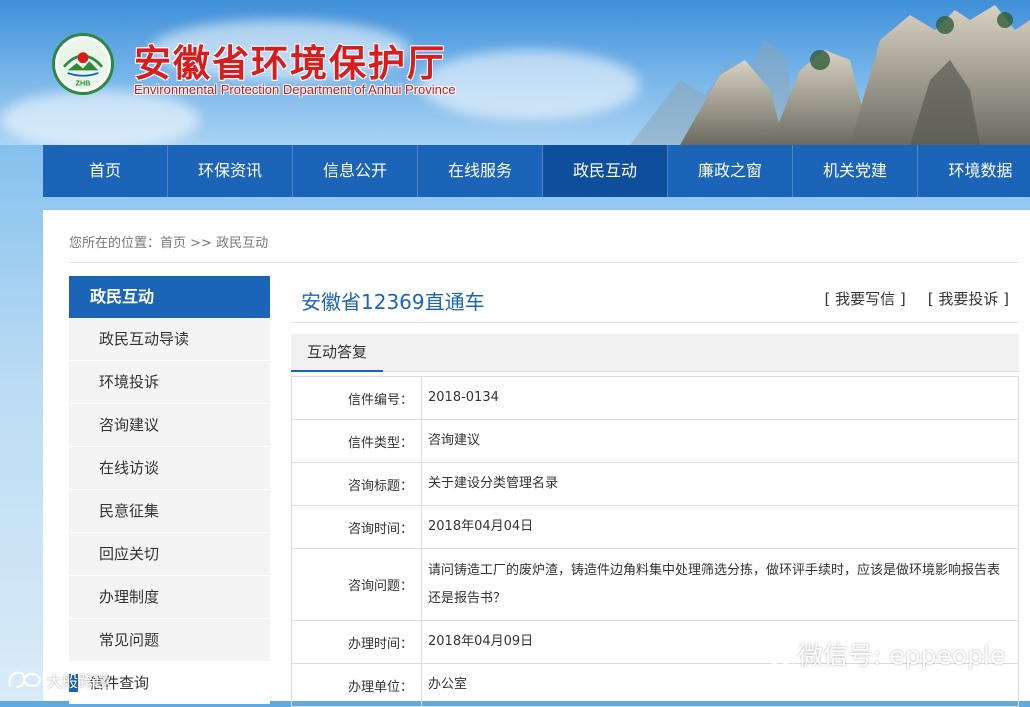 This screenshot has height=707, width=1030. I want to click on nav-item-info-disclosure: 信息公开, so click(355, 171).